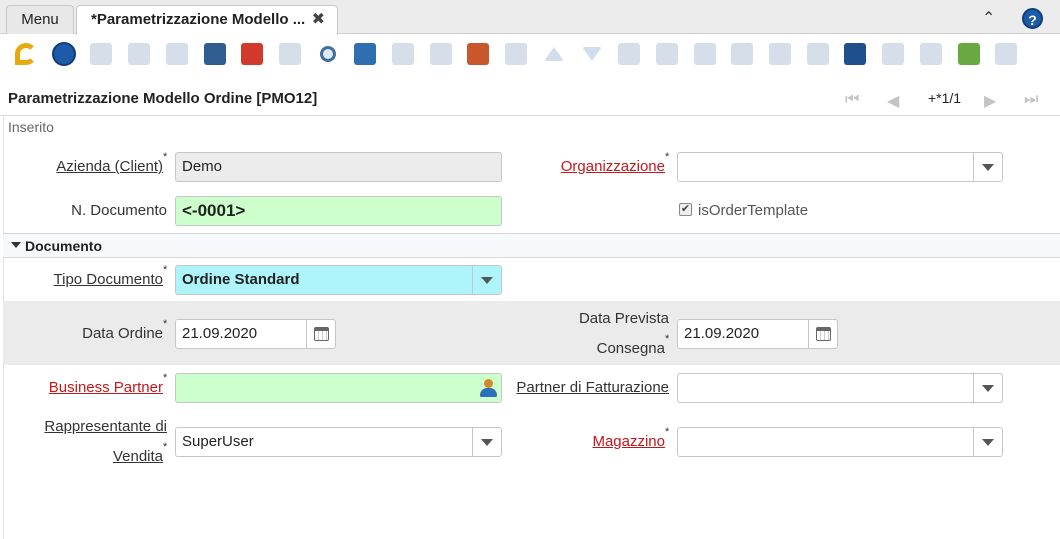 This screenshot has width=1060, height=539. I want to click on save-icon, so click(215, 54).